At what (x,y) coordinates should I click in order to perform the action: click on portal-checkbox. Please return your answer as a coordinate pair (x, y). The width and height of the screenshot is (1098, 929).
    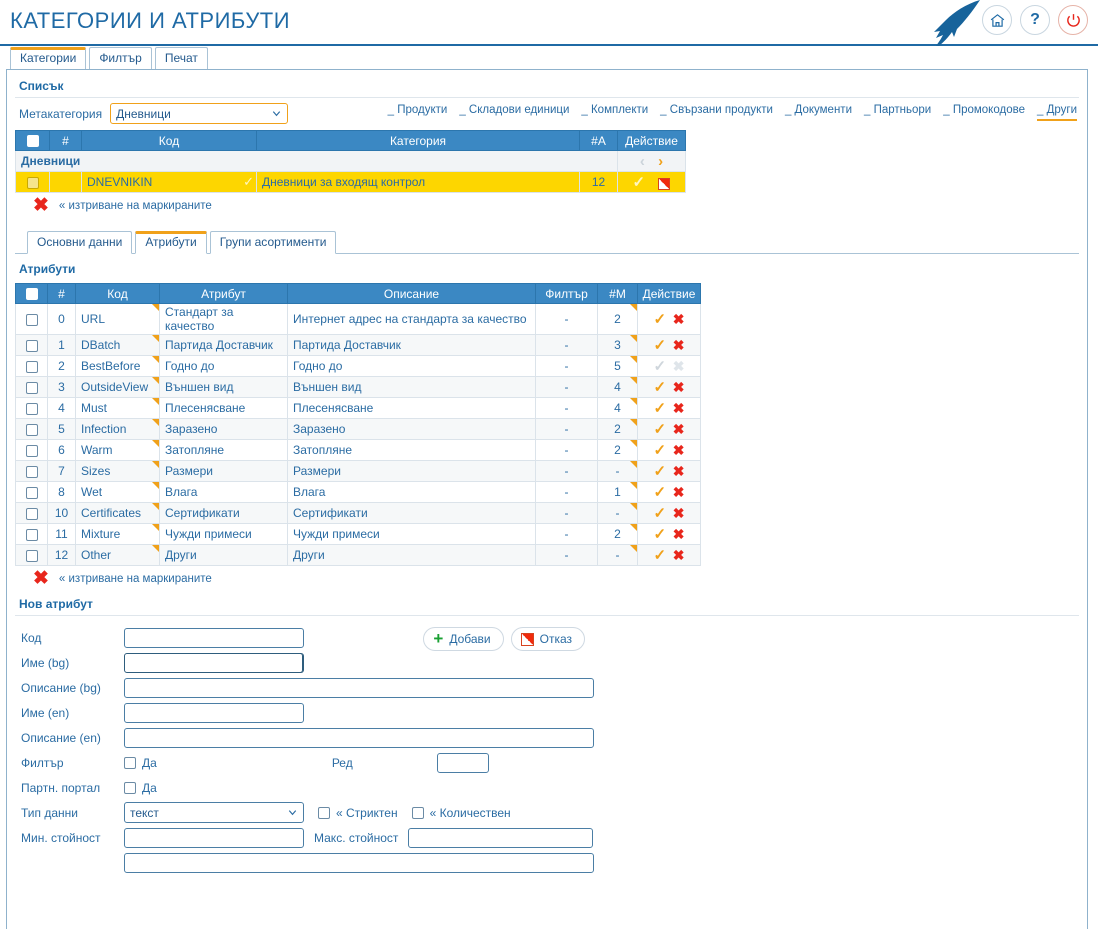
    Looking at the image, I should click on (130, 787).